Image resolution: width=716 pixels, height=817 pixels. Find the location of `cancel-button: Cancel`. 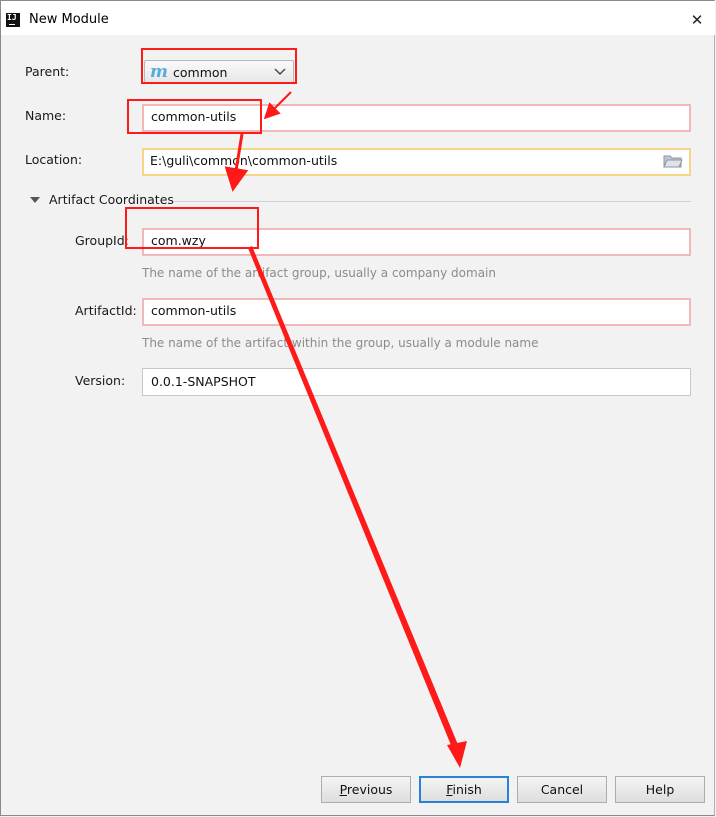

cancel-button: Cancel is located at coordinates (562, 789).